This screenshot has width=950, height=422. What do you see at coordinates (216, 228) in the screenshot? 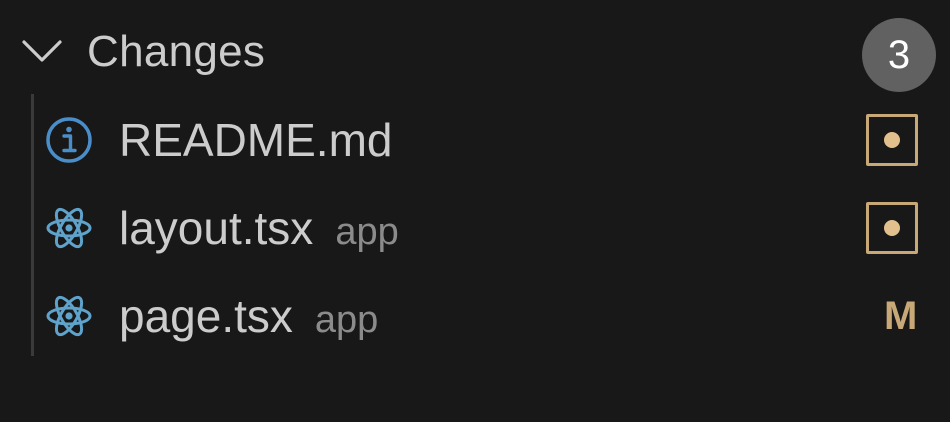
I see `file-name-text: layout.tsx` at bounding box center [216, 228].